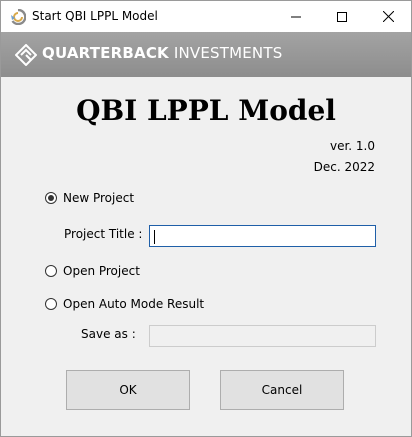 Image resolution: width=412 pixels, height=437 pixels. What do you see at coordinates (352, 146) in the screenshot?
I see `version-text: ver. 1.0` at bounding box center [352, 146].